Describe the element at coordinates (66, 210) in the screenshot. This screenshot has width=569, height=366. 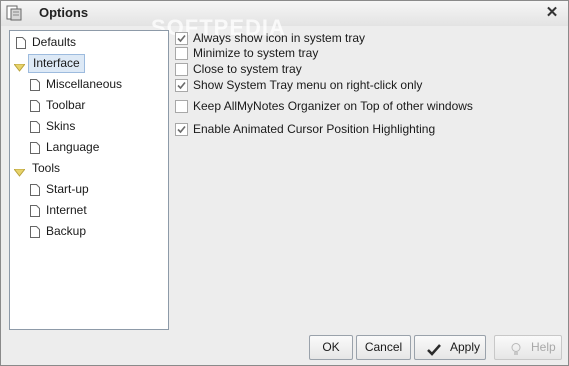
I see `tree-item-label: Internet` at that location.